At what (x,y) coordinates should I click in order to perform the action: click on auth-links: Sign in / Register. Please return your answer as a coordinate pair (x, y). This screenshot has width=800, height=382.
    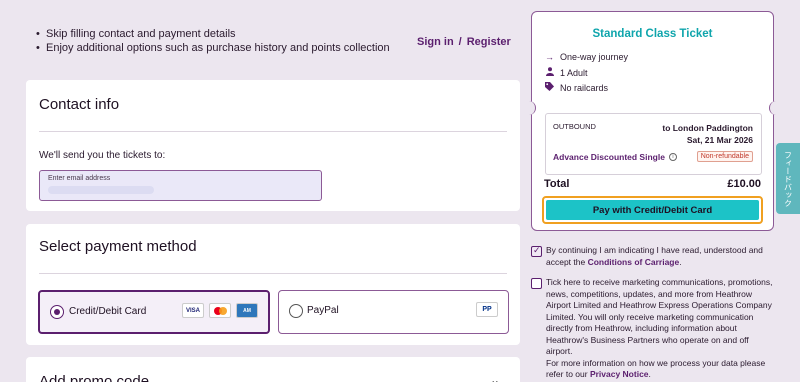
    Looking at the image, I should click on (464, 42).